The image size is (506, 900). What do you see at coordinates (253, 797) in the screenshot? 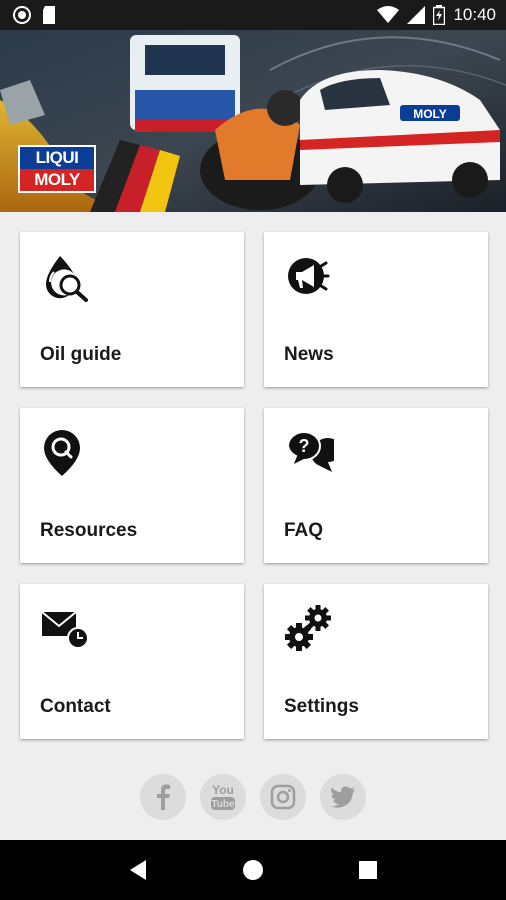
I see `social-links: You Tube` at bounding box center [253, 797].